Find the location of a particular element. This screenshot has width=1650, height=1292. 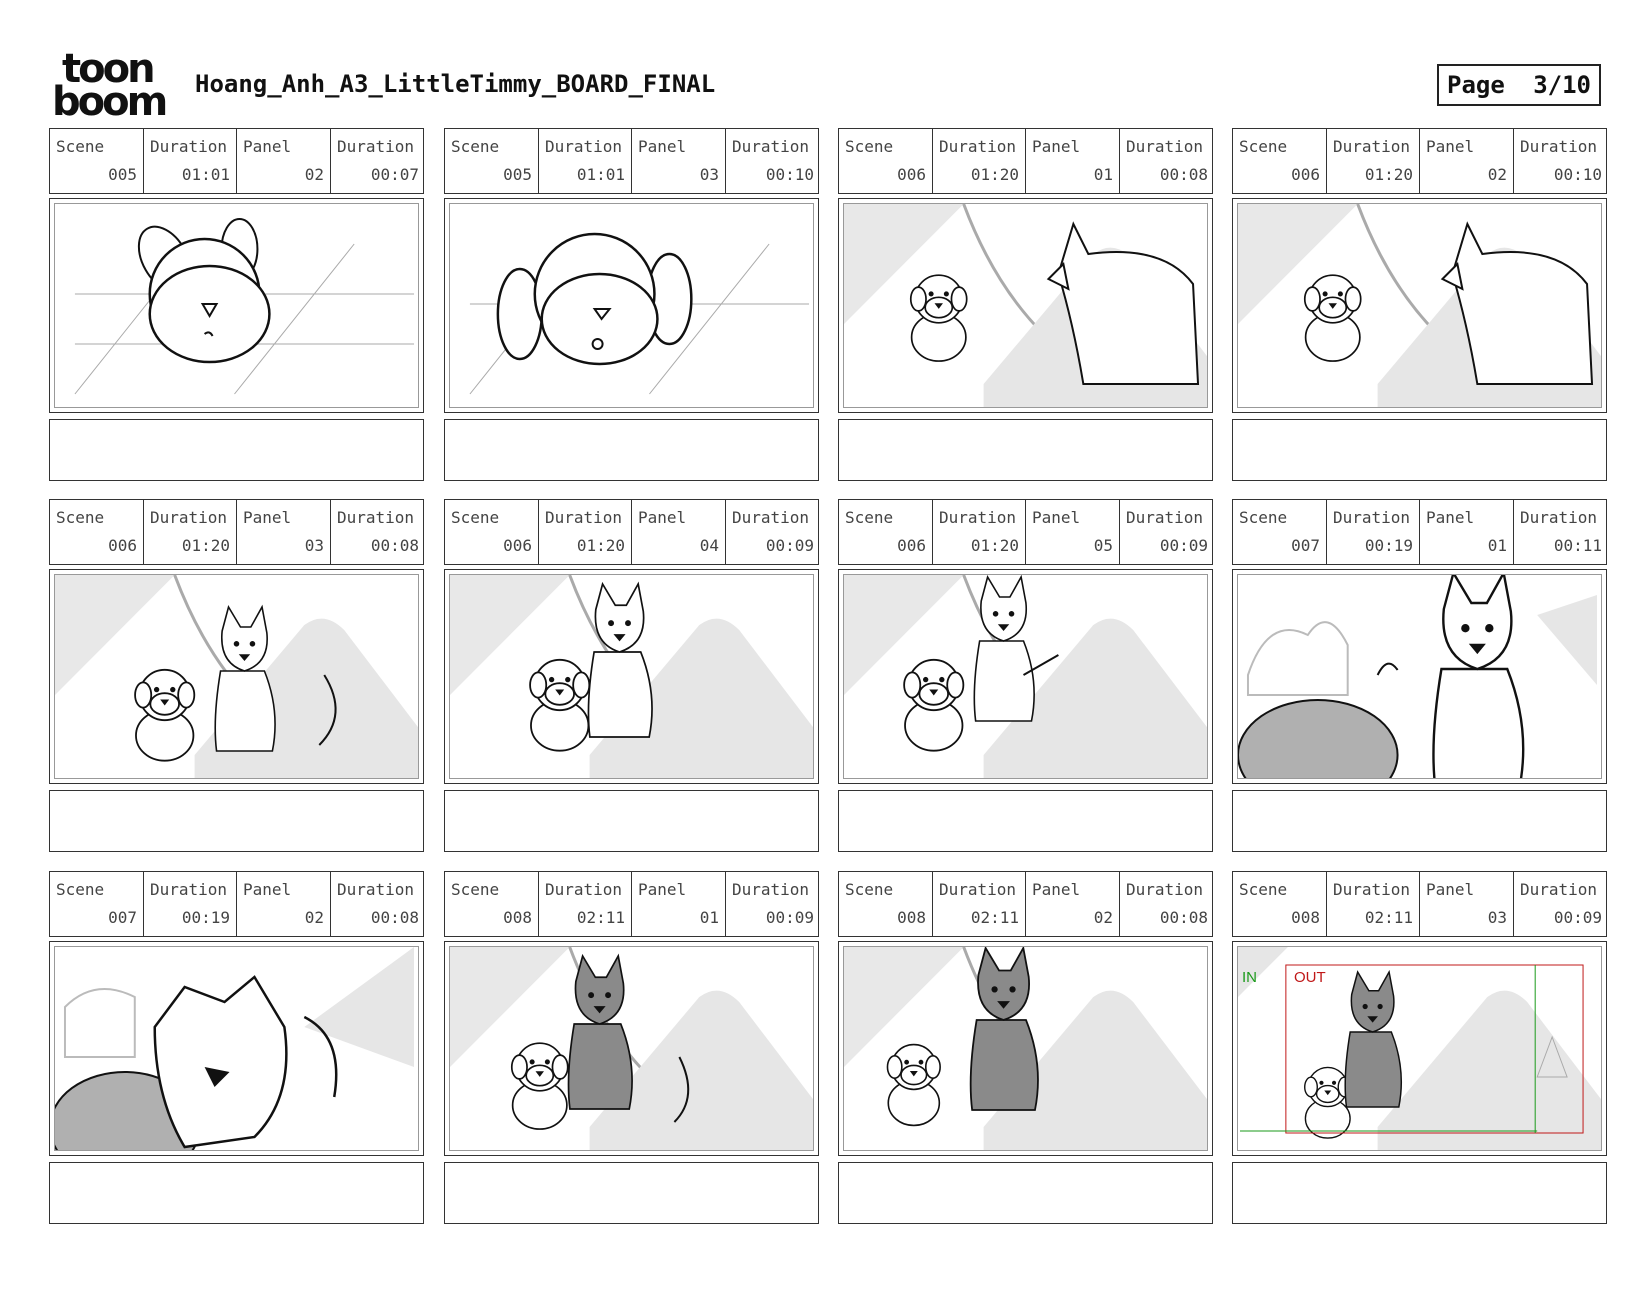

page-label: Page is located at coordinates (1476, 85).